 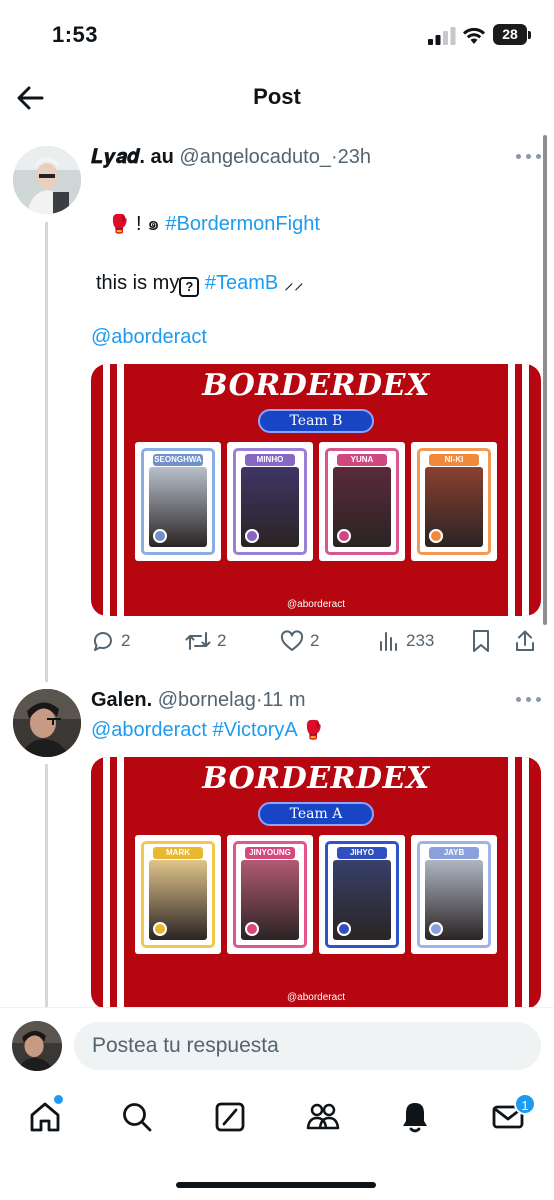 I want to click on member-card: JINYOUNG, so click(x=270, y=894).